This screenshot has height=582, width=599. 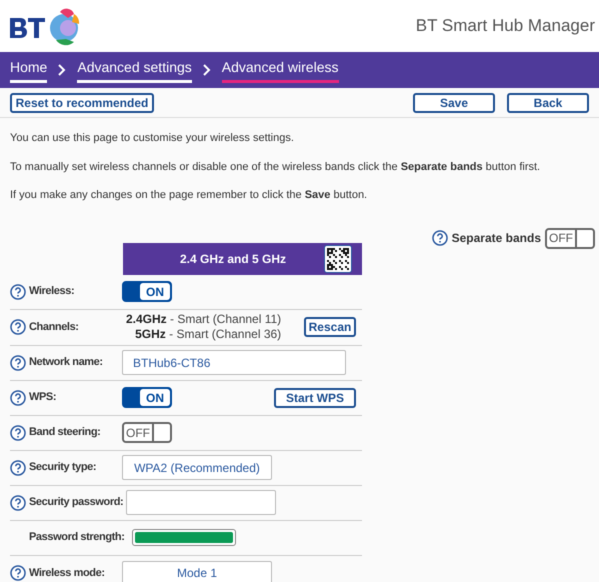 I want to click on field-label: Wireless:, so click(x=51, y=292).